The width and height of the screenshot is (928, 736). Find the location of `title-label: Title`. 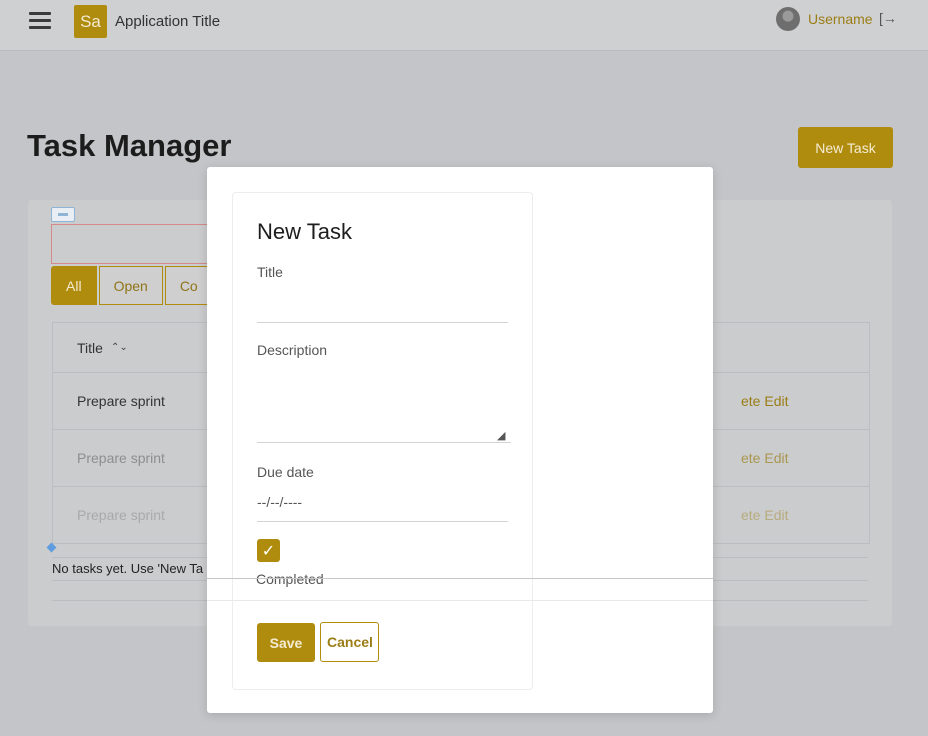

title-label: Title is located at coordinates (270, 272).